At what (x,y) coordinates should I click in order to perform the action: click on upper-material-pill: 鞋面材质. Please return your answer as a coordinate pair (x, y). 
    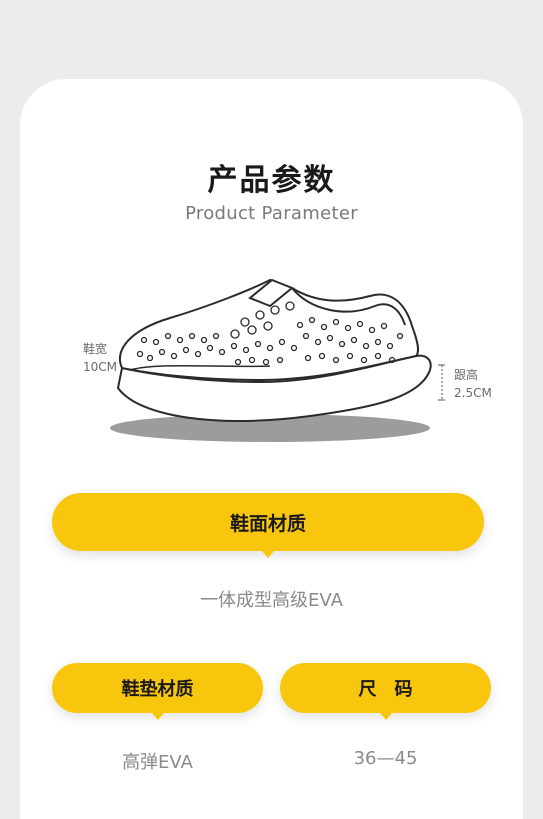
    Looking at the image, I should click on (268, 525).